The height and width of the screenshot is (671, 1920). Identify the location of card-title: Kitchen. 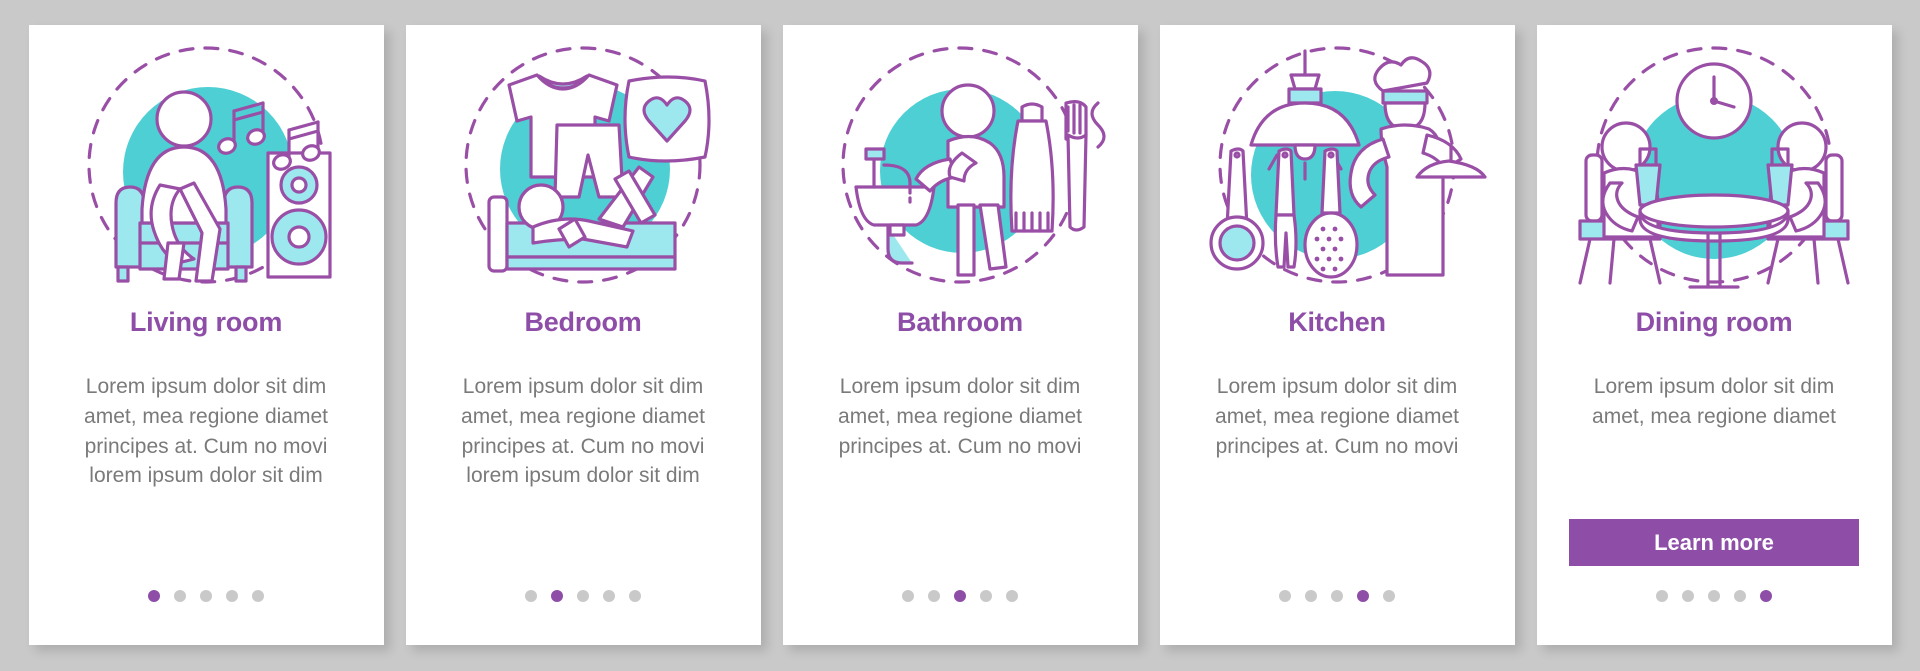
(1337, 322).